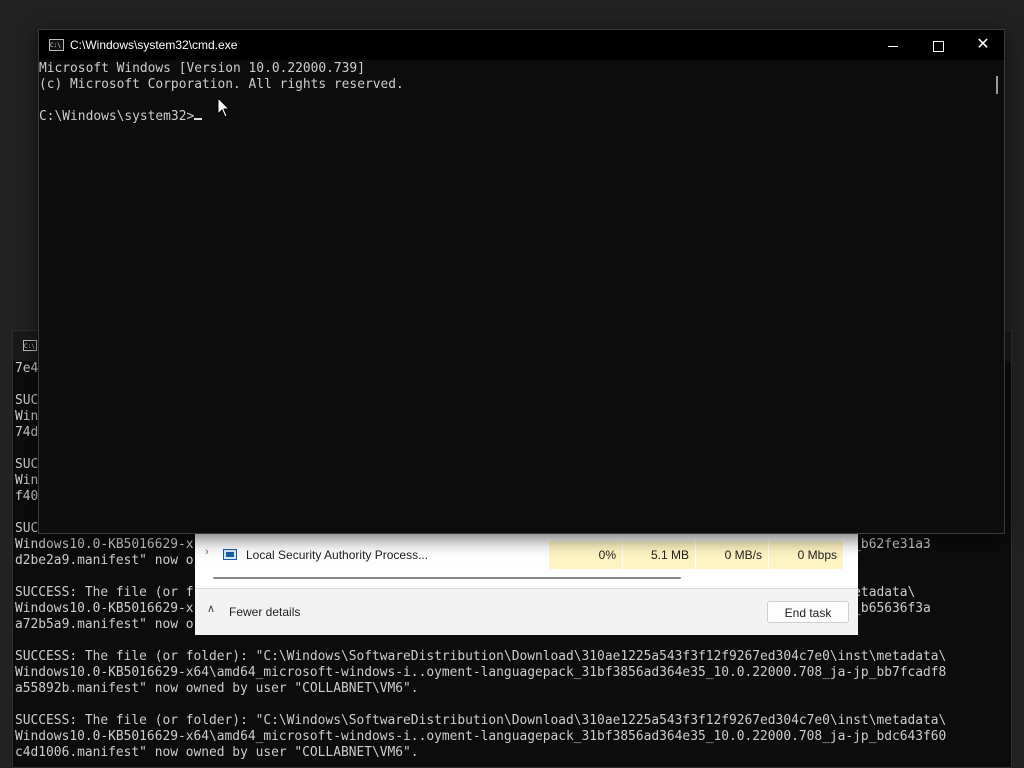 The image size is (1024, 768). I want to click on command-prompt: C:\Windows\system32>, so click(117, 116).